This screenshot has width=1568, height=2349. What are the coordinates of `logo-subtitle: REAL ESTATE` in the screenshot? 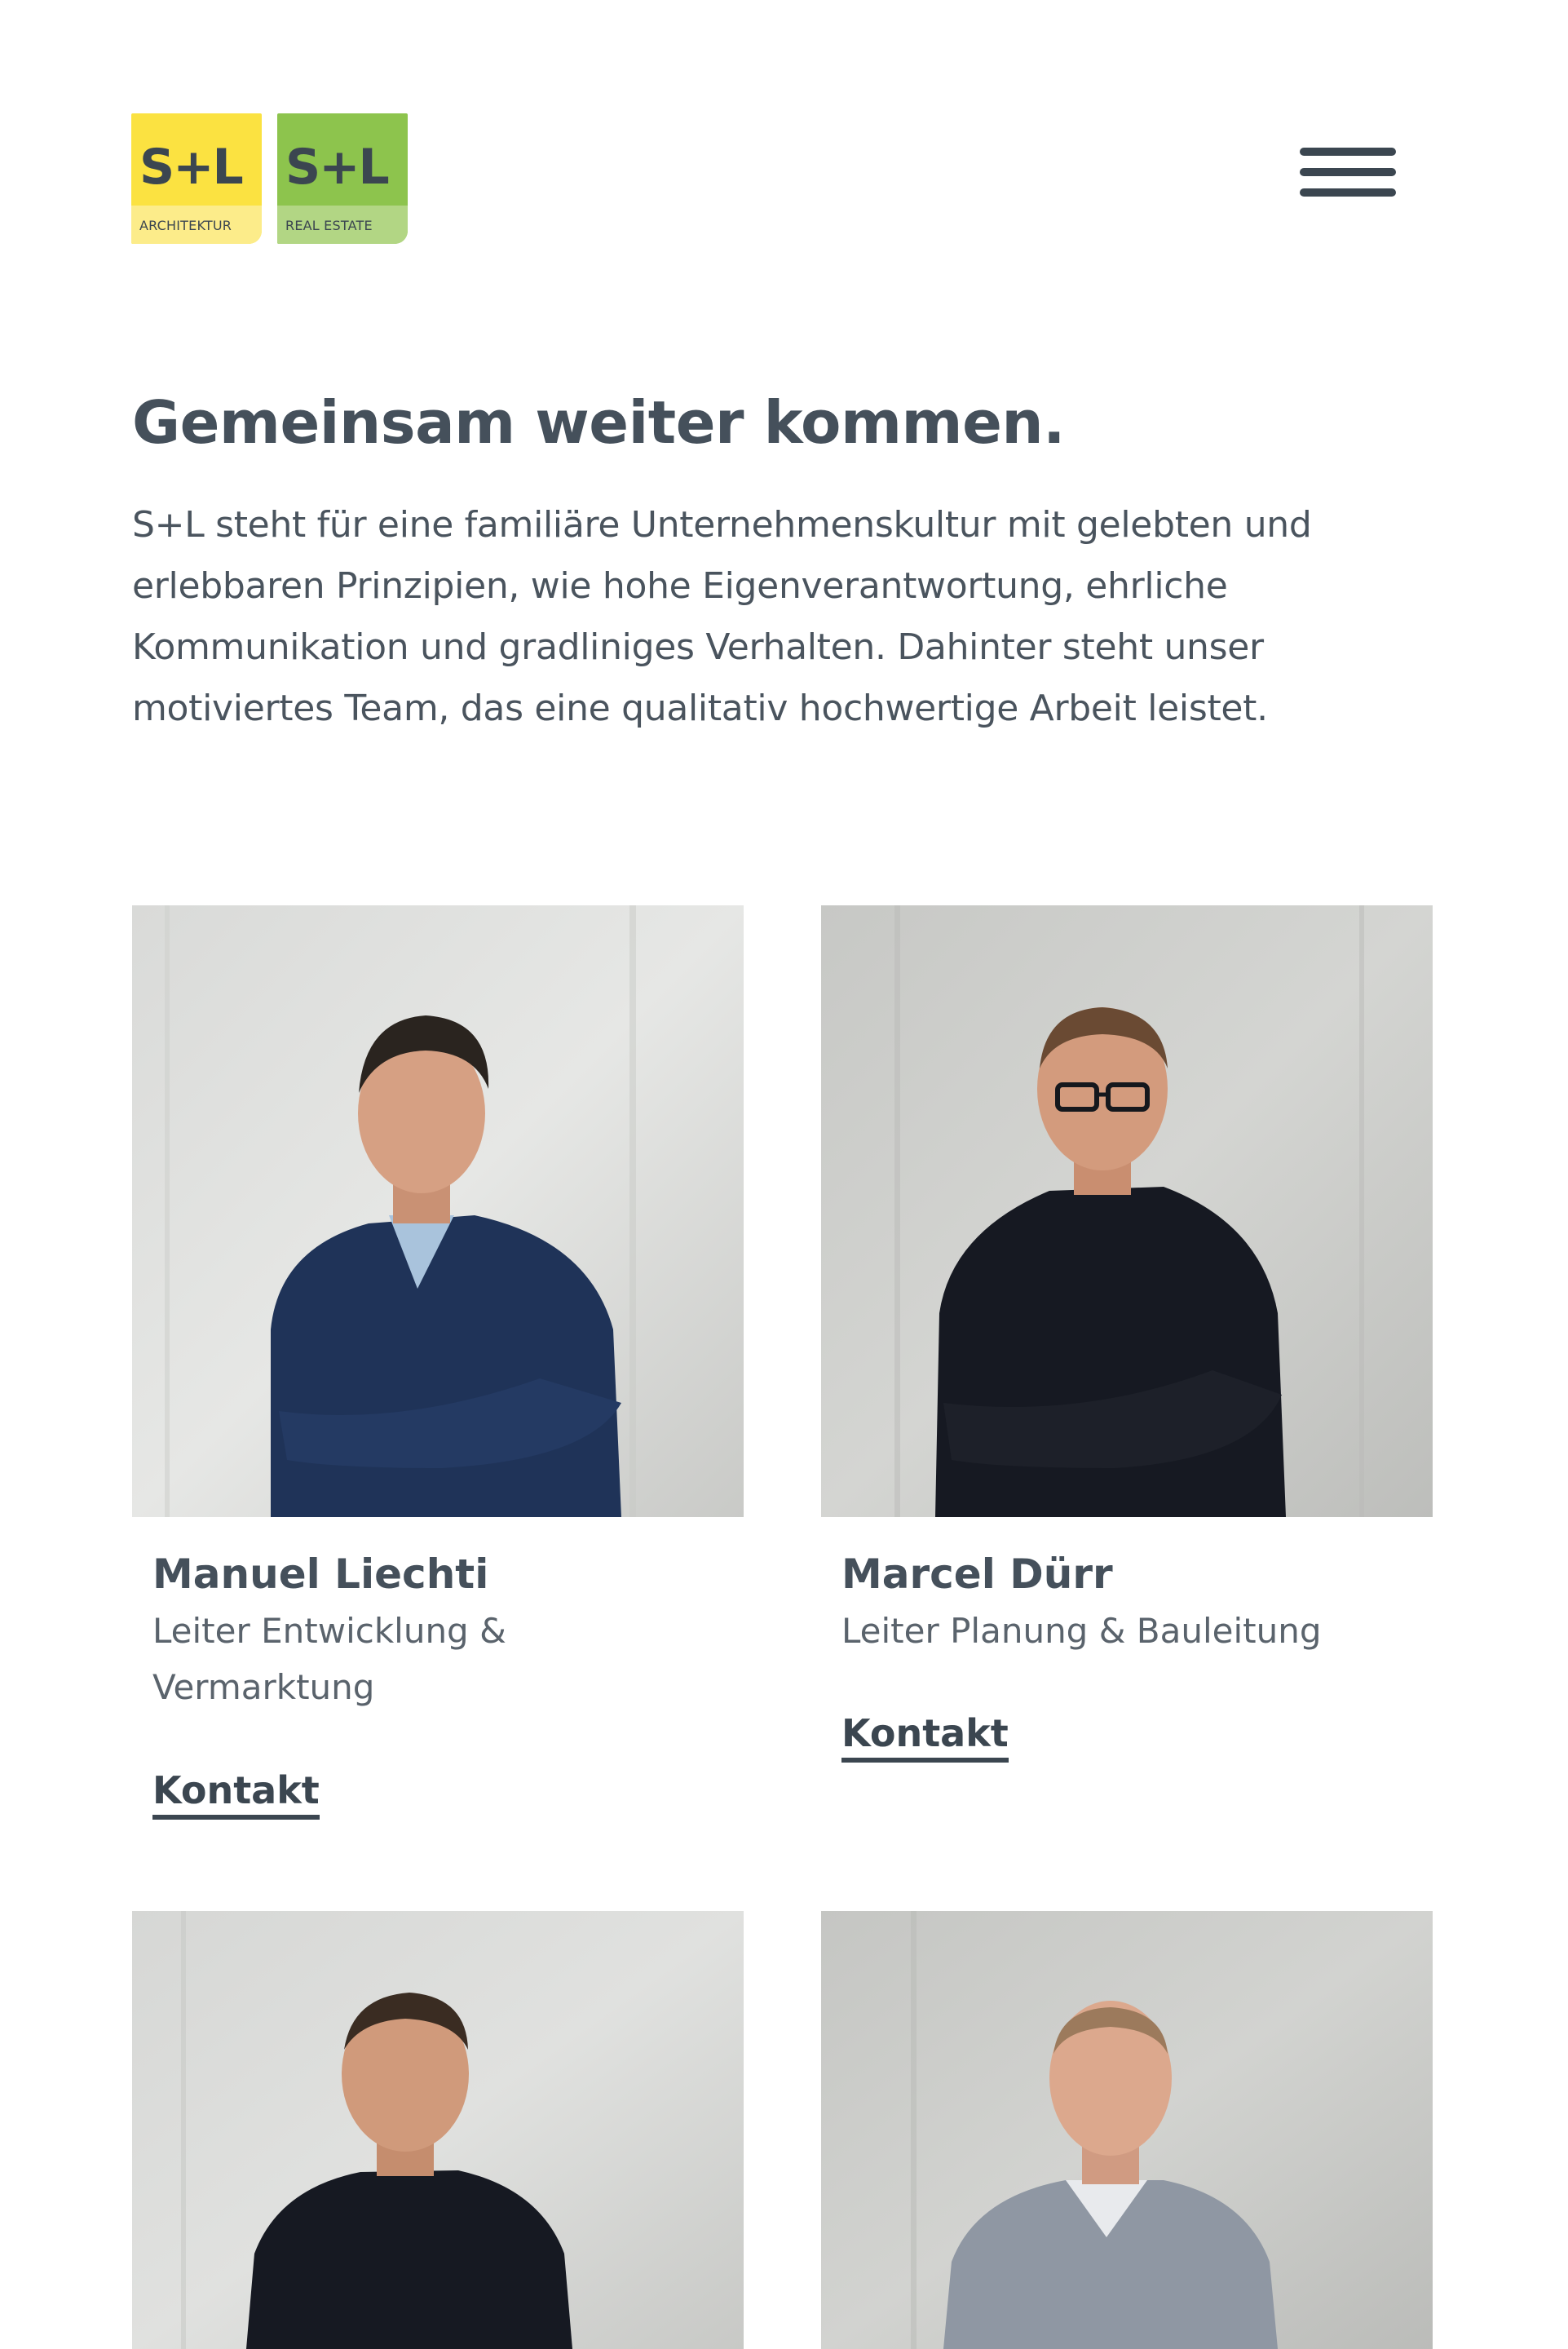 It's located at (329, 225).